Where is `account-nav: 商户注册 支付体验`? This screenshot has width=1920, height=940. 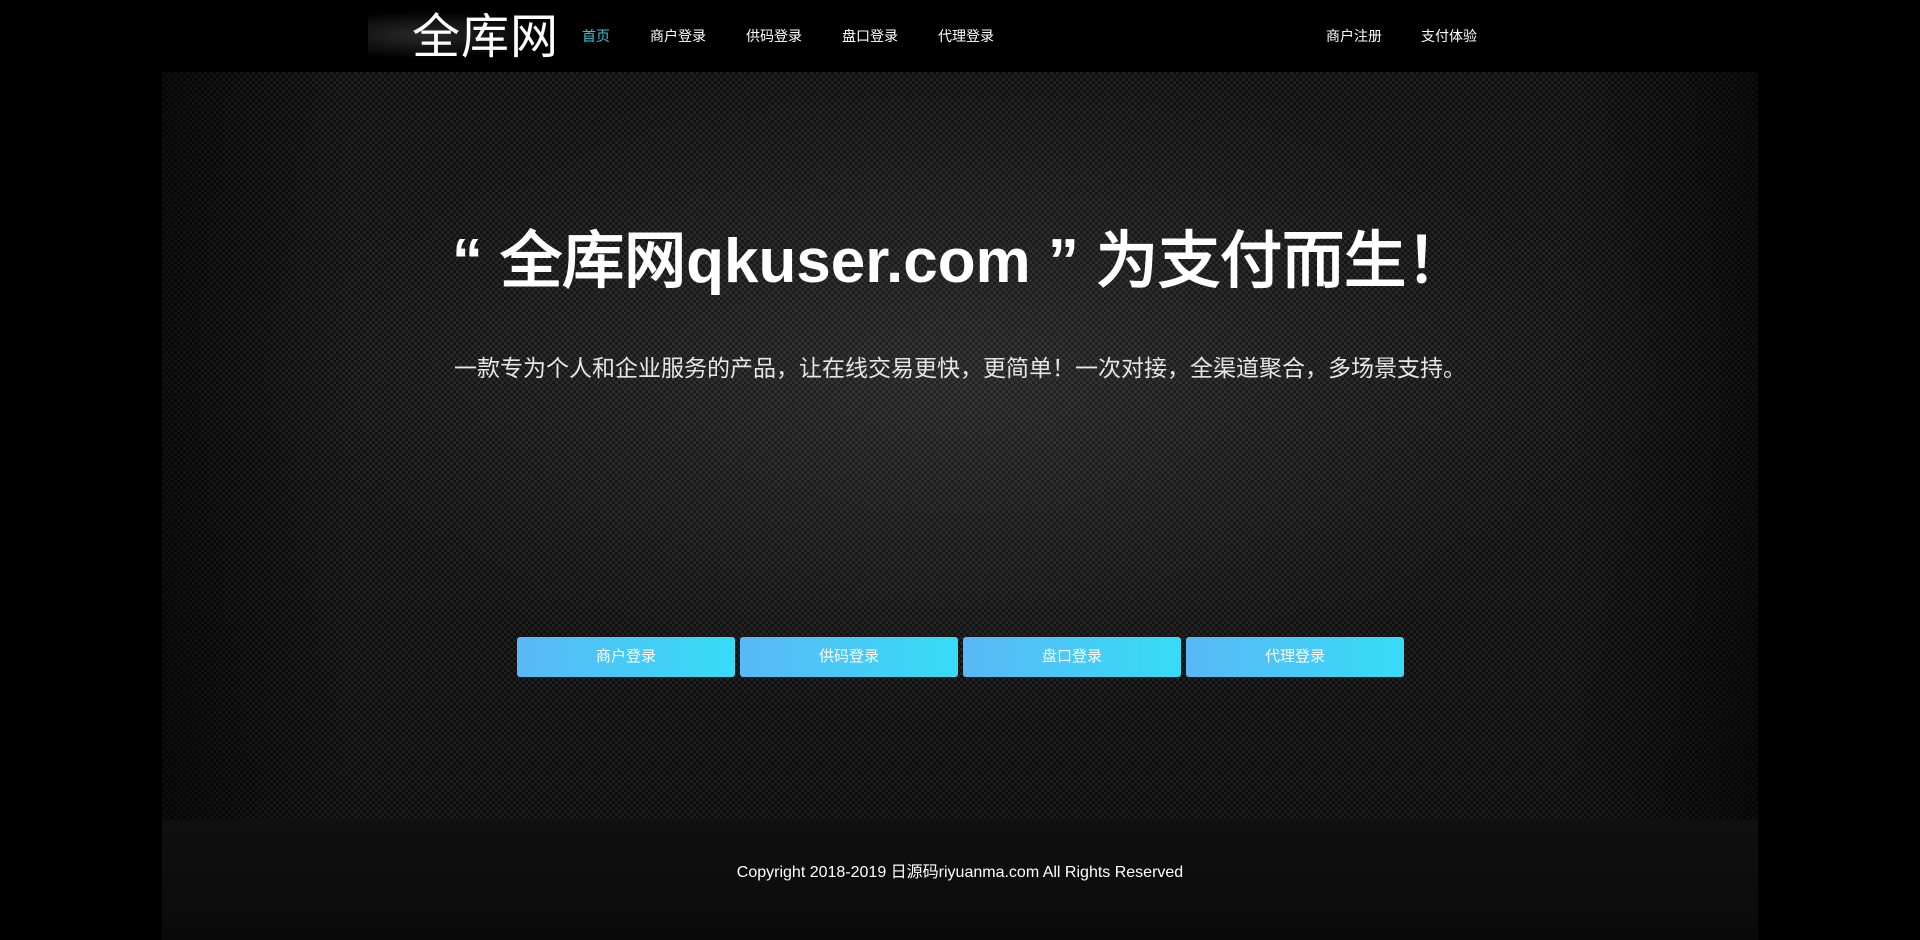 account-nav: 商户注册 支付体验 is located at coordinates (1421, 36).